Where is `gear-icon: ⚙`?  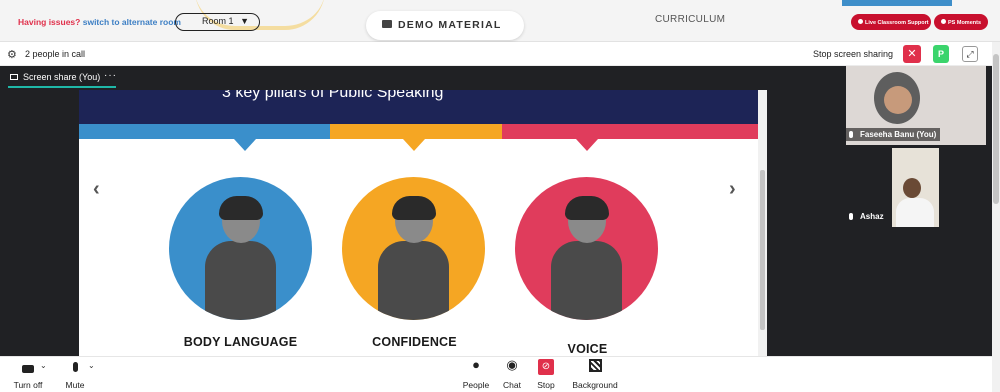
gear-icon: ⚙ is located at coordinates (12, 54).